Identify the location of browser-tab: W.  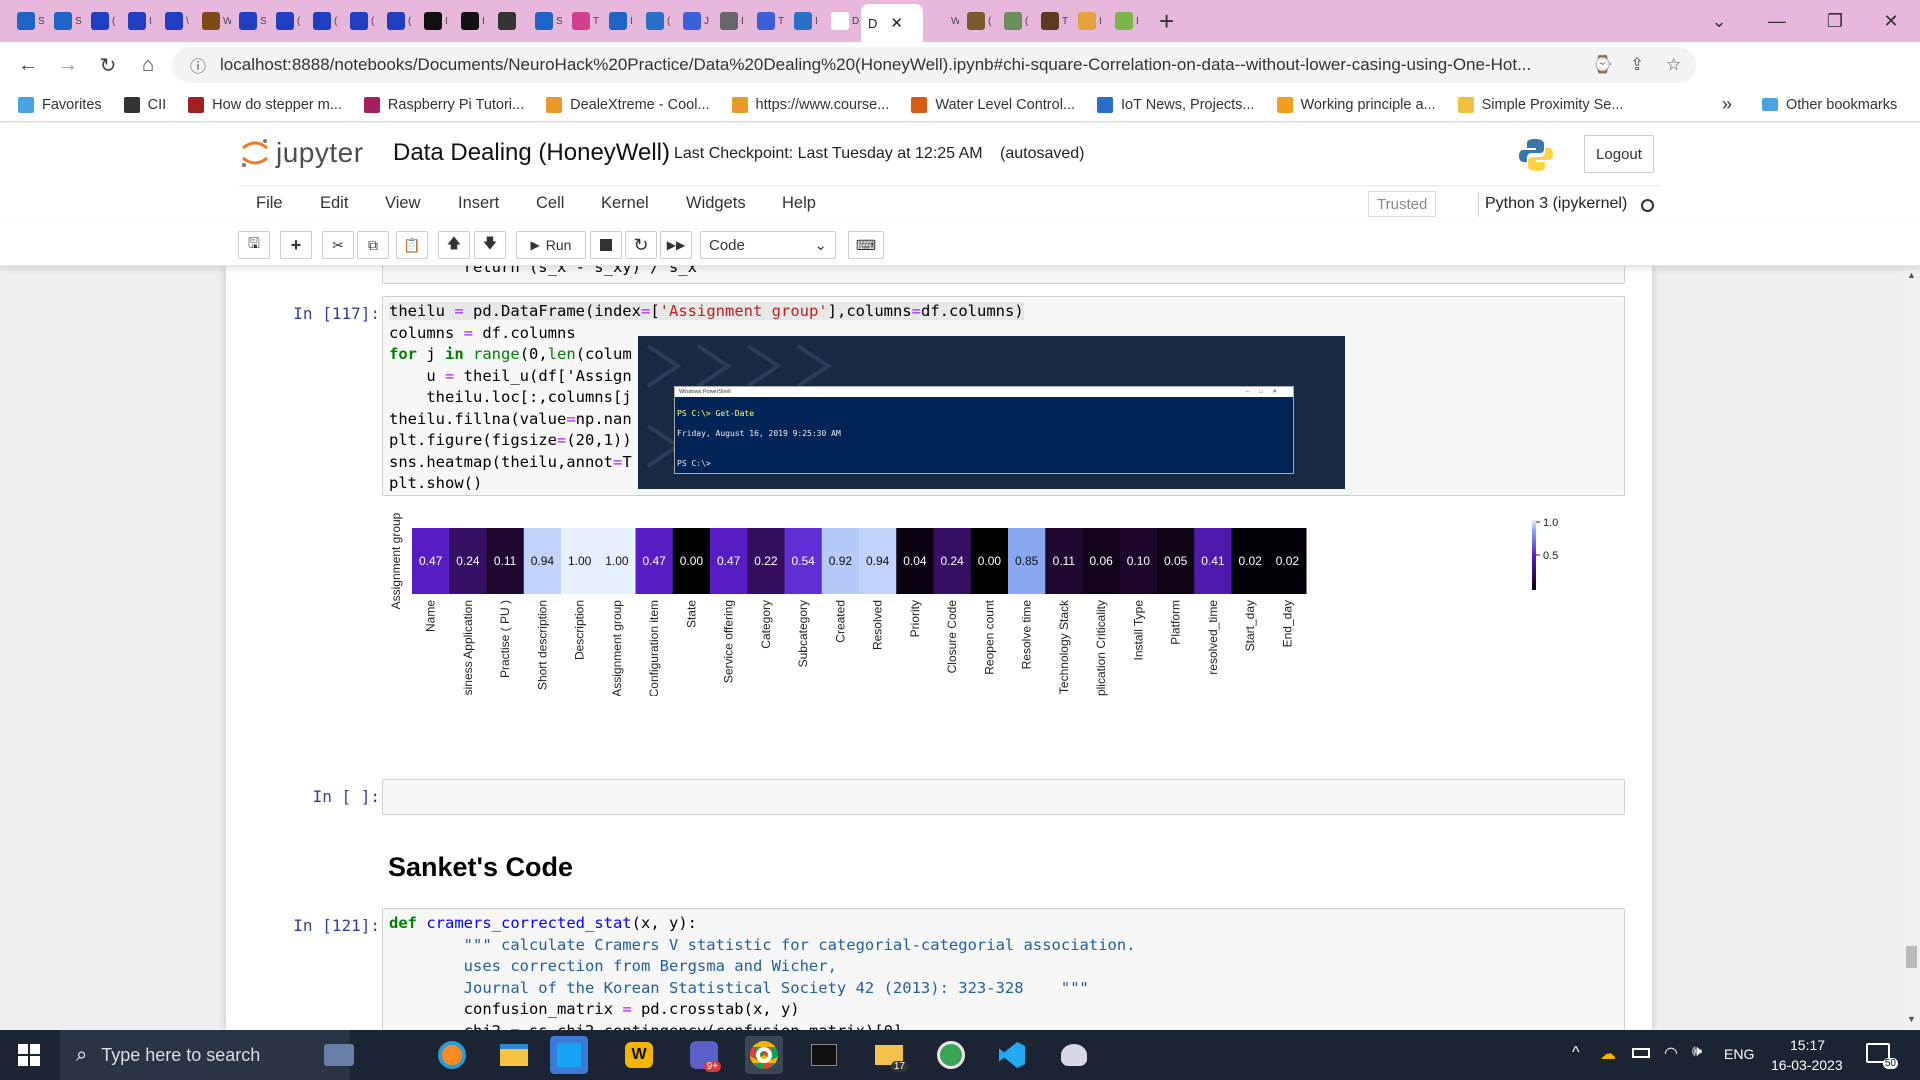
(213, 21).